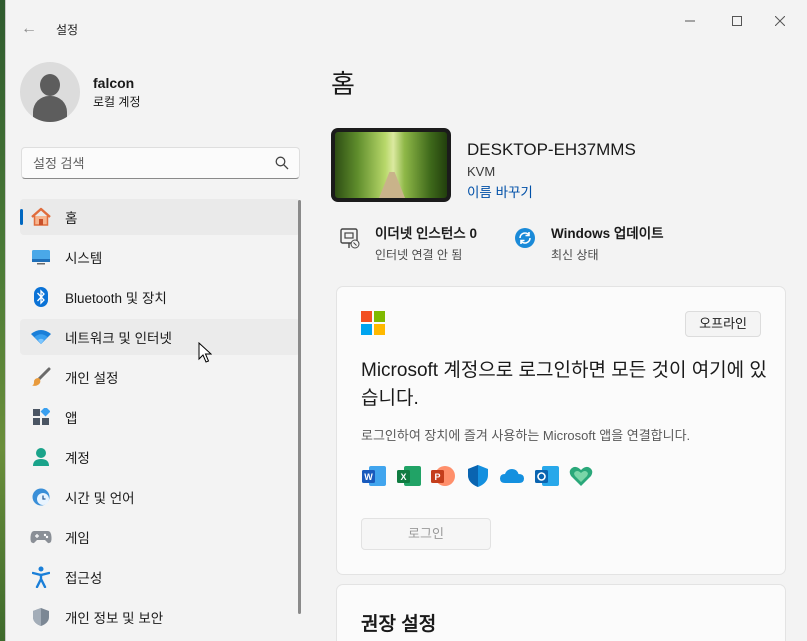 The image size is (807, 641). Describe the element at coordinates (41, 617) in the screenshot. I see `shield-icon` at that location.